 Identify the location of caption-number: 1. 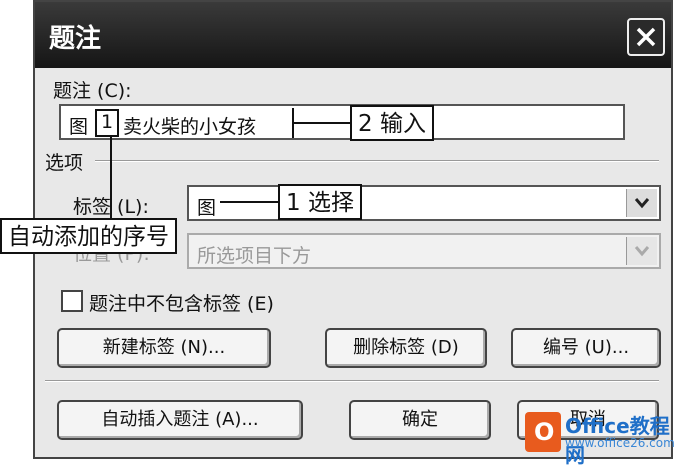
(107, 123).